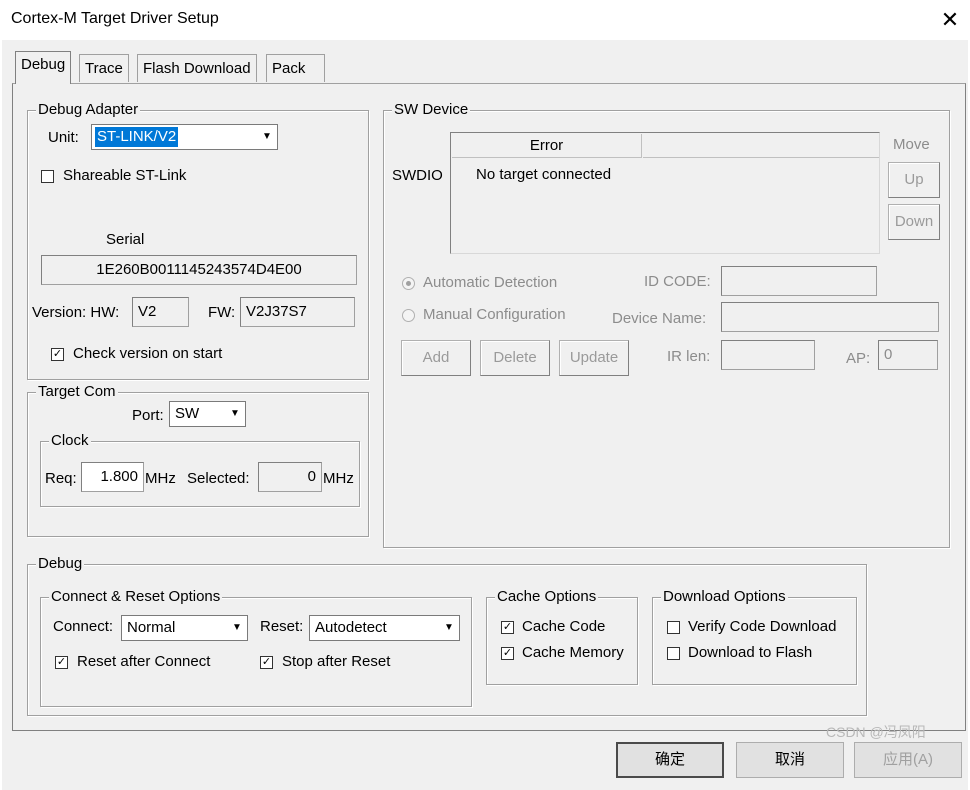 The height and width of the screenshot is (790, 970). I want to click on up-button: Up, so click(914, 180).